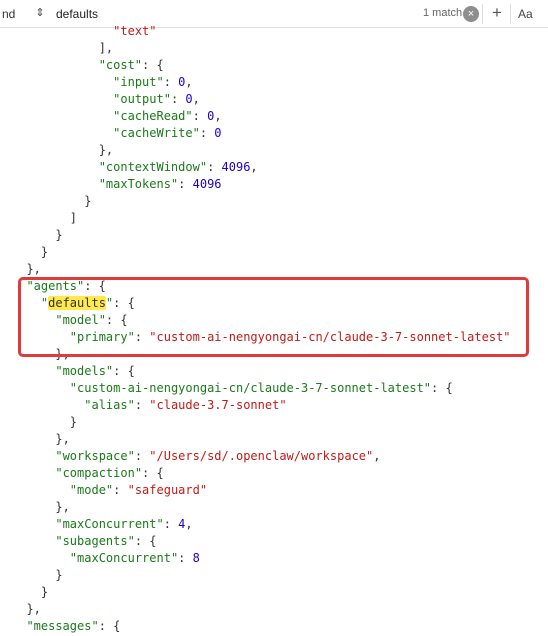 This screenshot has height=636, width=548. I want to click on code-line: "output": 0,, so click(274, 99).